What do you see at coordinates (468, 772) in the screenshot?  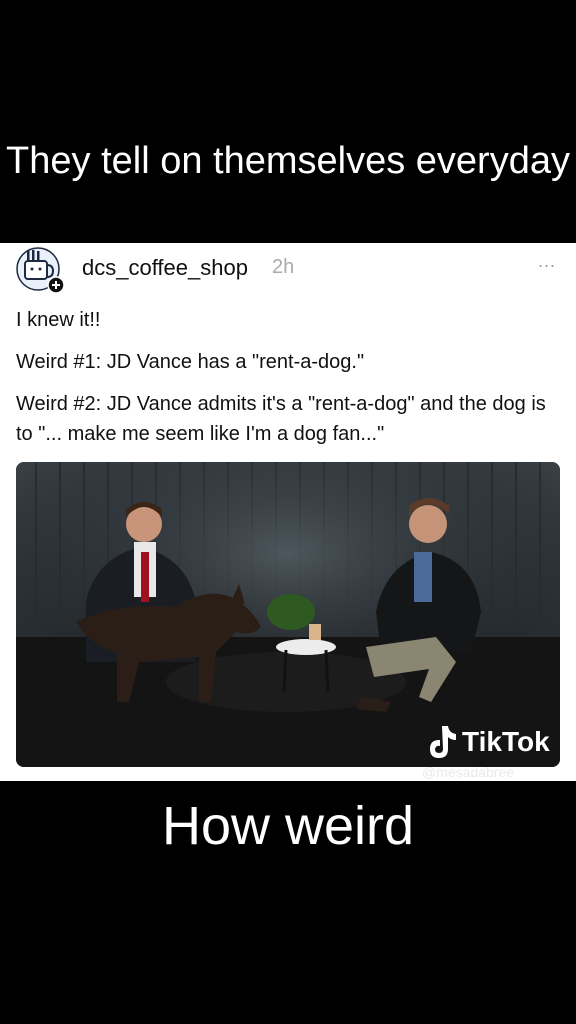 I see `creator-handle: @mesadabree` at bounding box center [468, 772].